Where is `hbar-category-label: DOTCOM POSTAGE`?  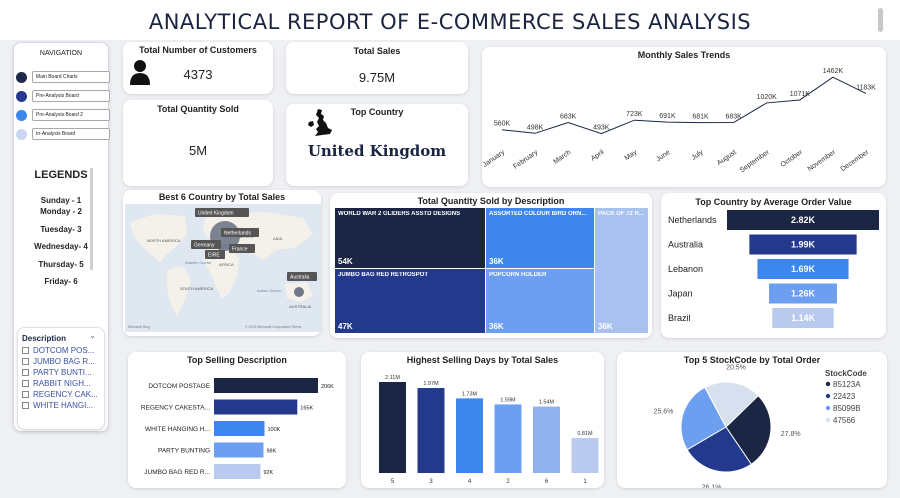
hbar-category-label: DOTCOM POSTAGE is located at coordinates (179, 386).